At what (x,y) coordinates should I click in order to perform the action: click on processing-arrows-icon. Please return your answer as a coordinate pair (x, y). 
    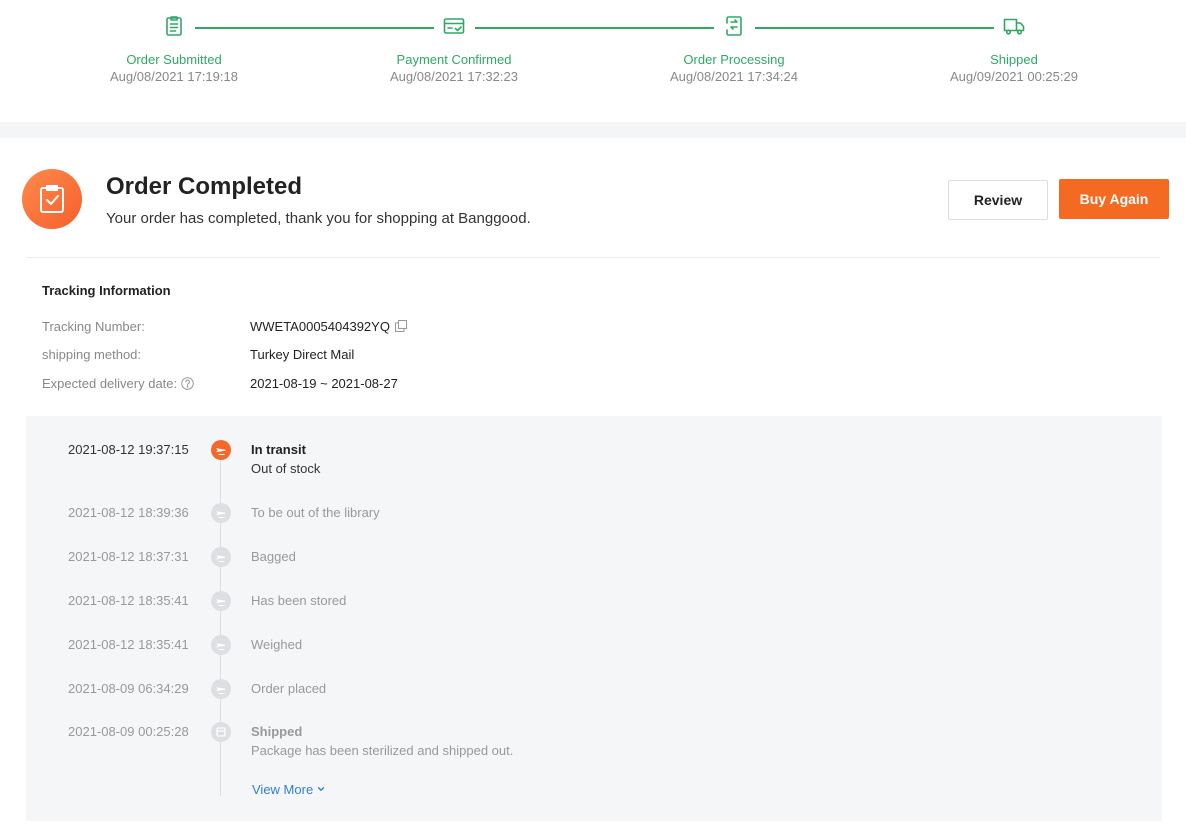
    Looking at the image, I should click on (734, 26).